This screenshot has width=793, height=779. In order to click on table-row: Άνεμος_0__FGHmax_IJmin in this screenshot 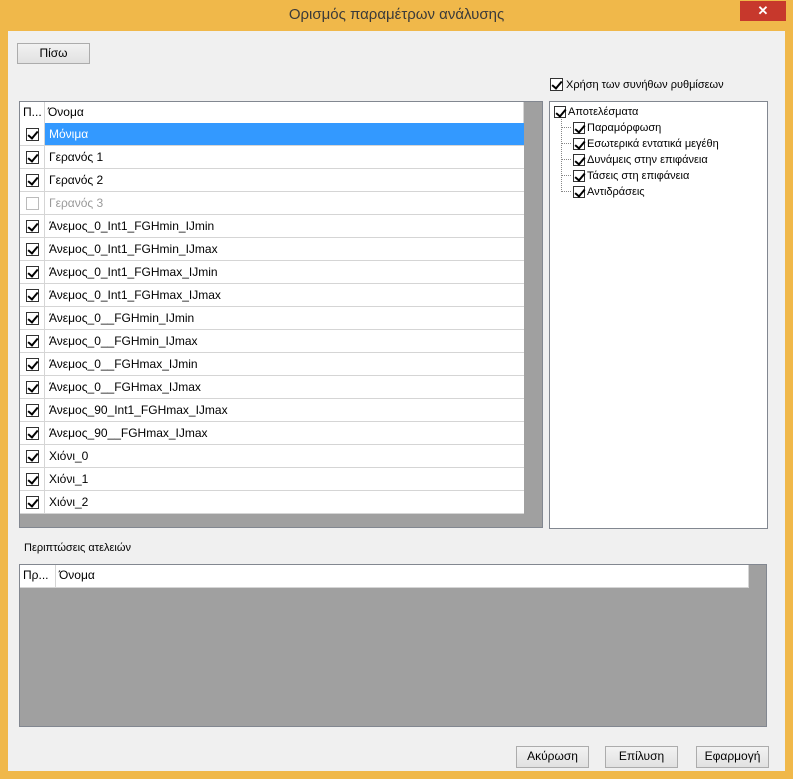, I will do `click(272, 364)`.